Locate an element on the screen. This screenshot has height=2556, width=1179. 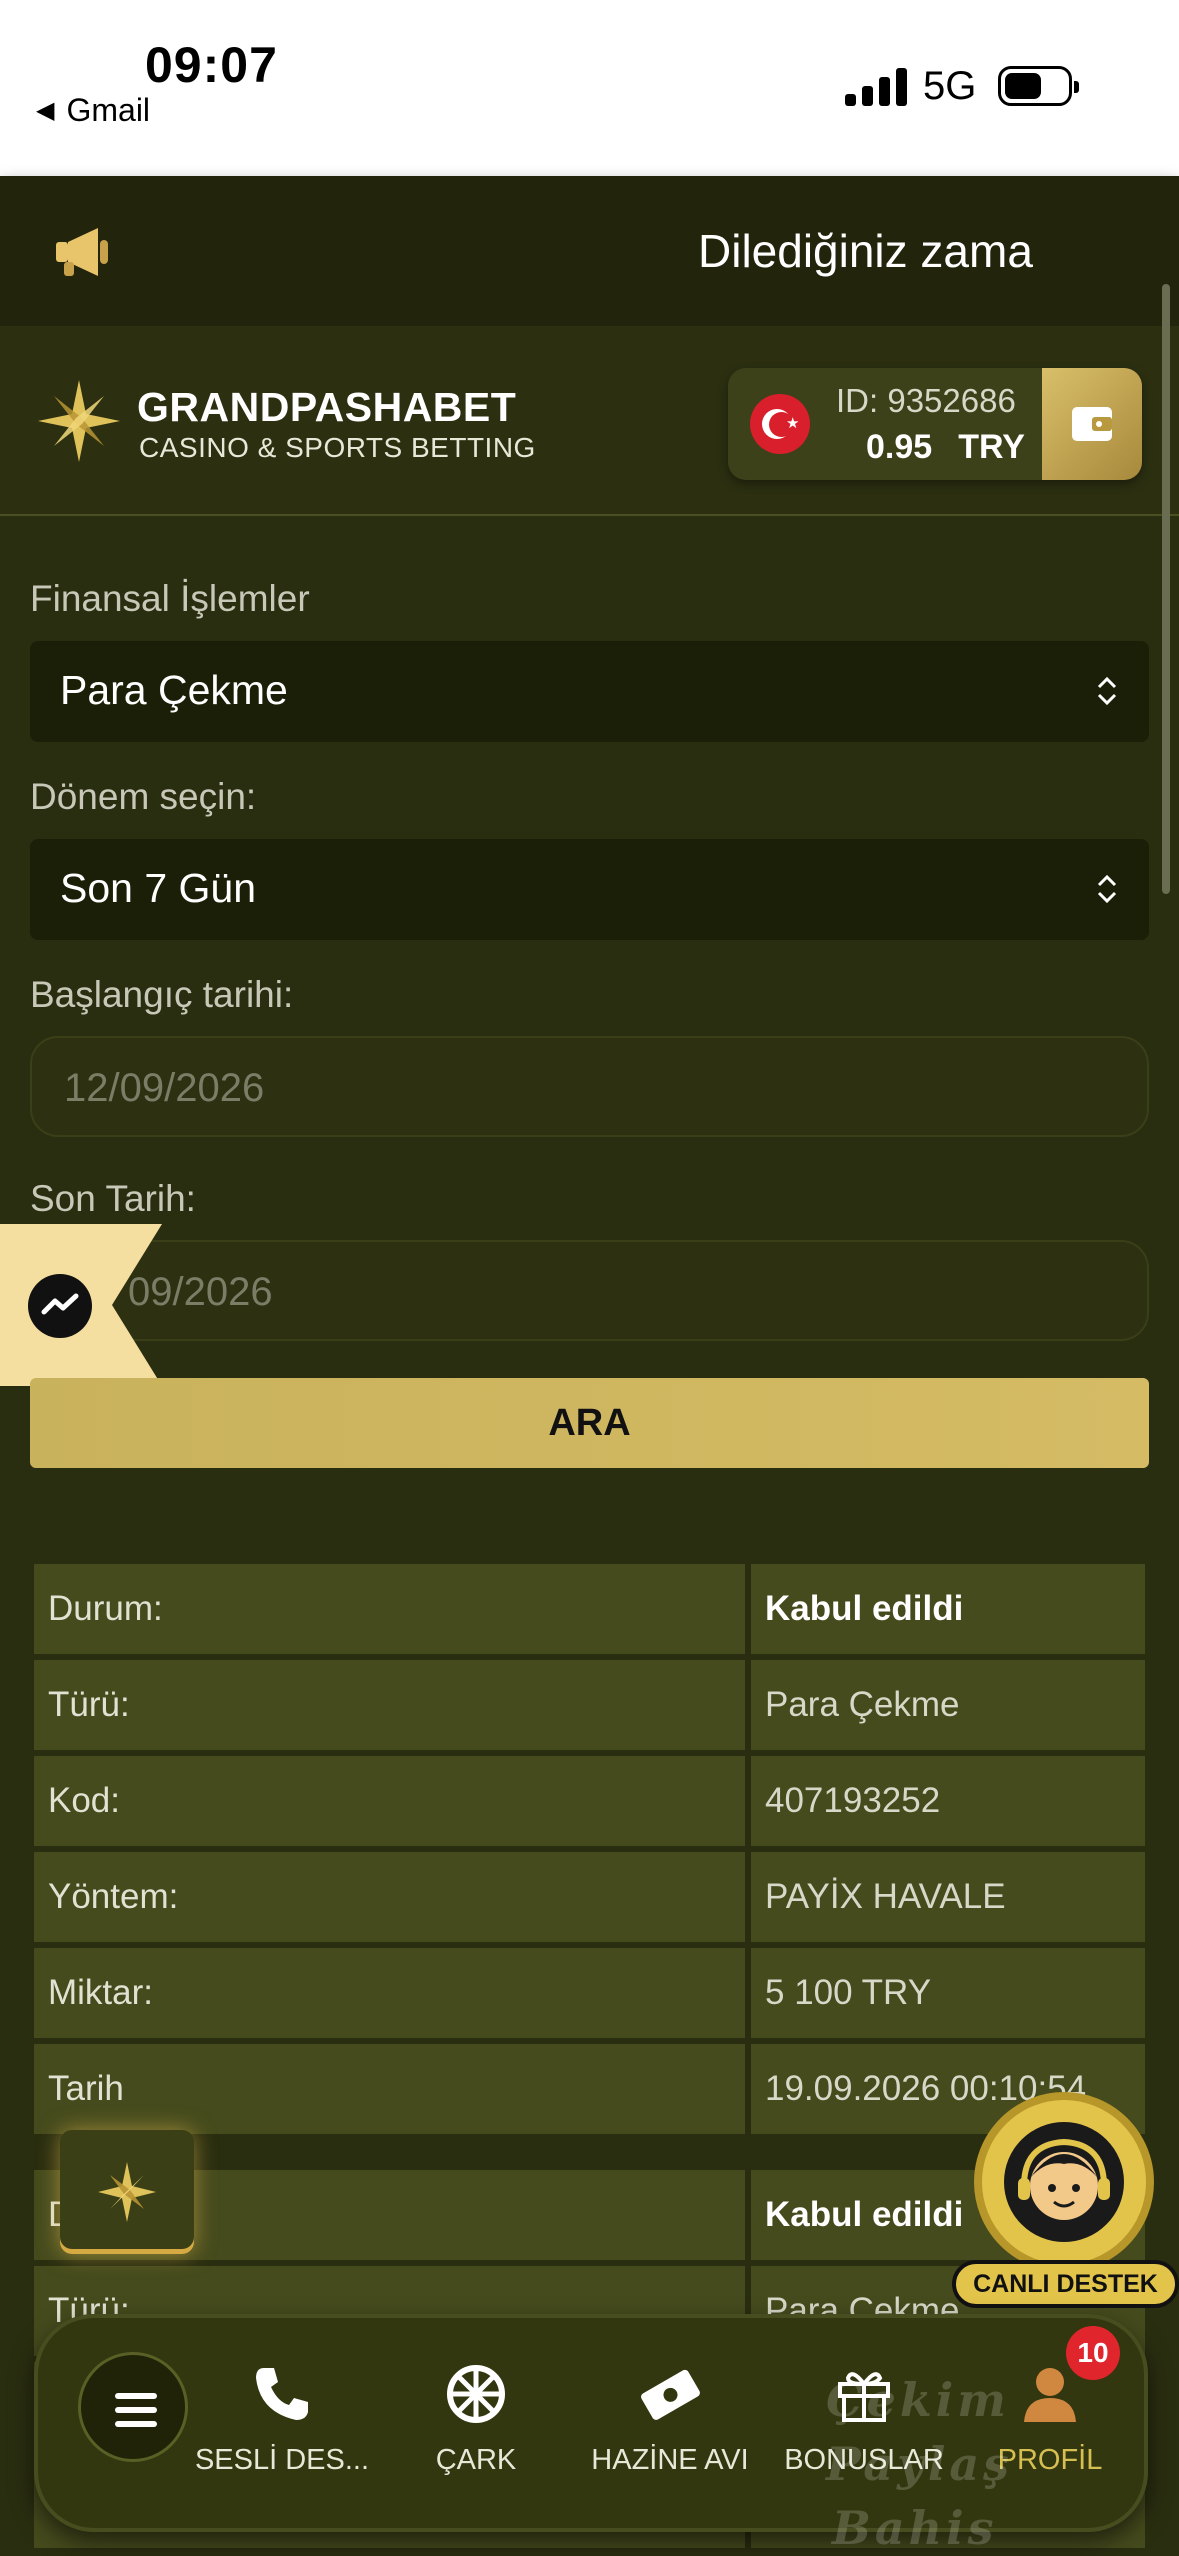
menu-button is located at coordinates (133, 2407).